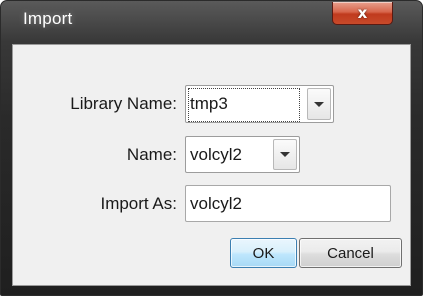  I want to click on title-bar: Import x, so click(211, 21).